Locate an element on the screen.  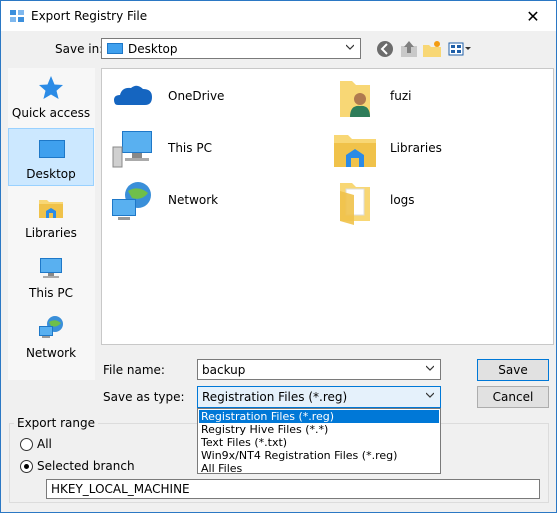
place-desktop: Desktop is located at coordinates (51, 157).